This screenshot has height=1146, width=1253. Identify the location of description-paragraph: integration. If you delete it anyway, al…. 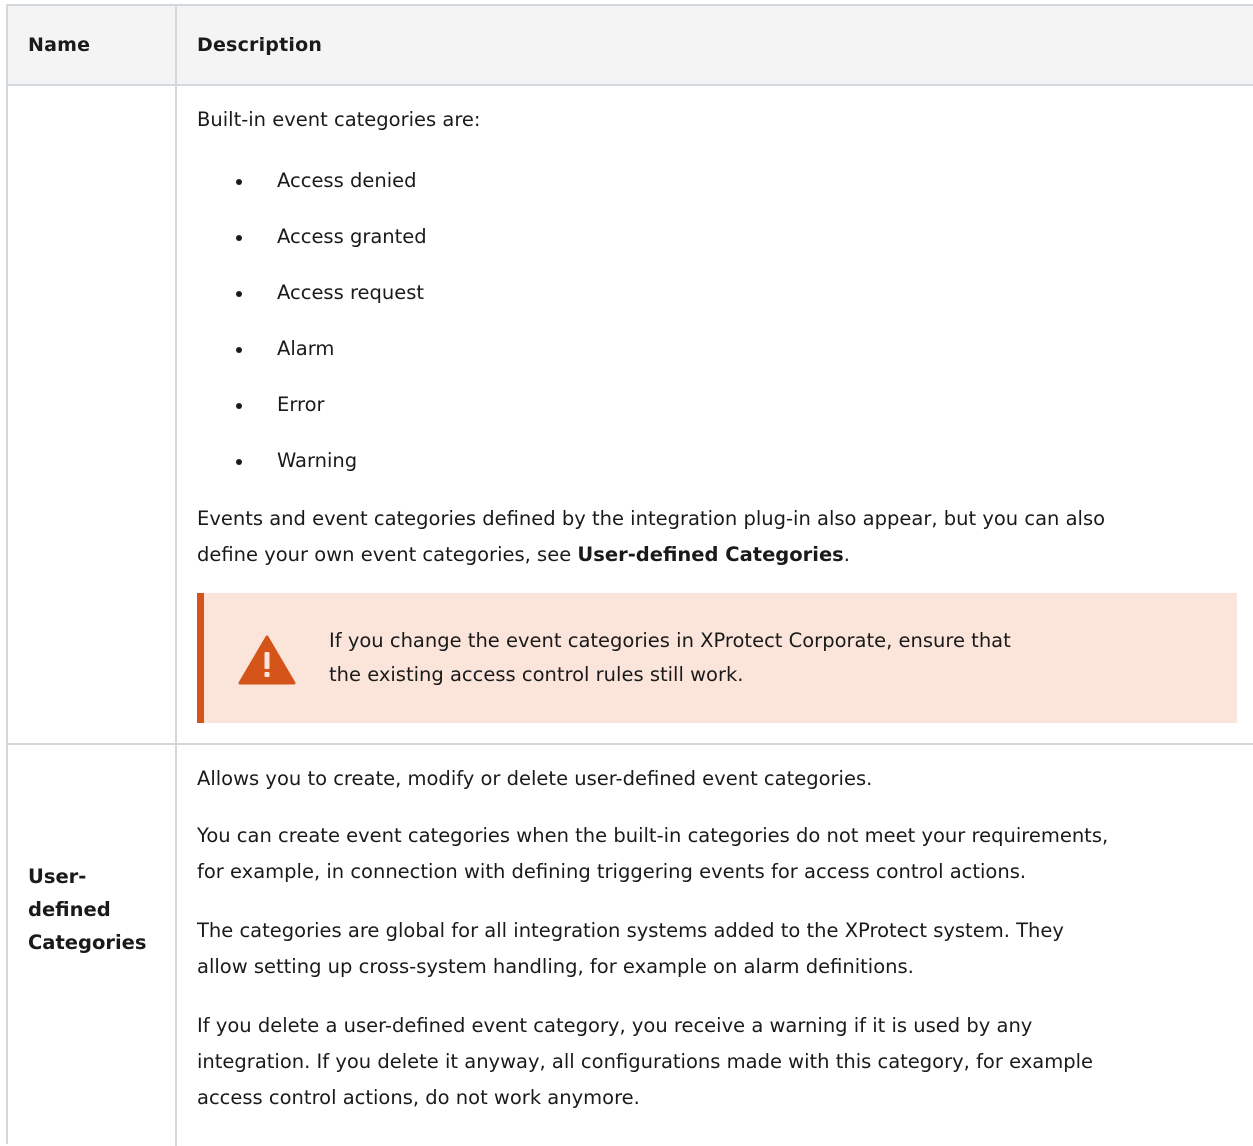
(645, 1061).